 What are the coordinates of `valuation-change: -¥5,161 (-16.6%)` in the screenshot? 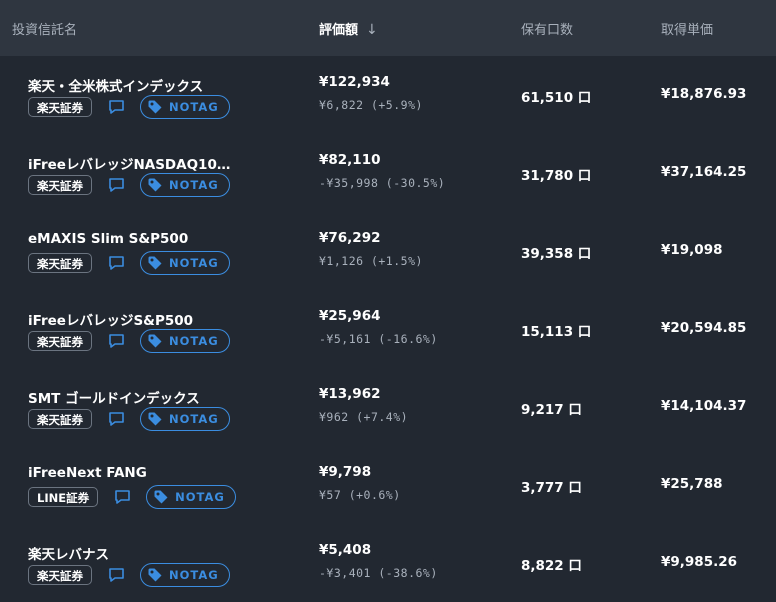 It's located at (378, 339).